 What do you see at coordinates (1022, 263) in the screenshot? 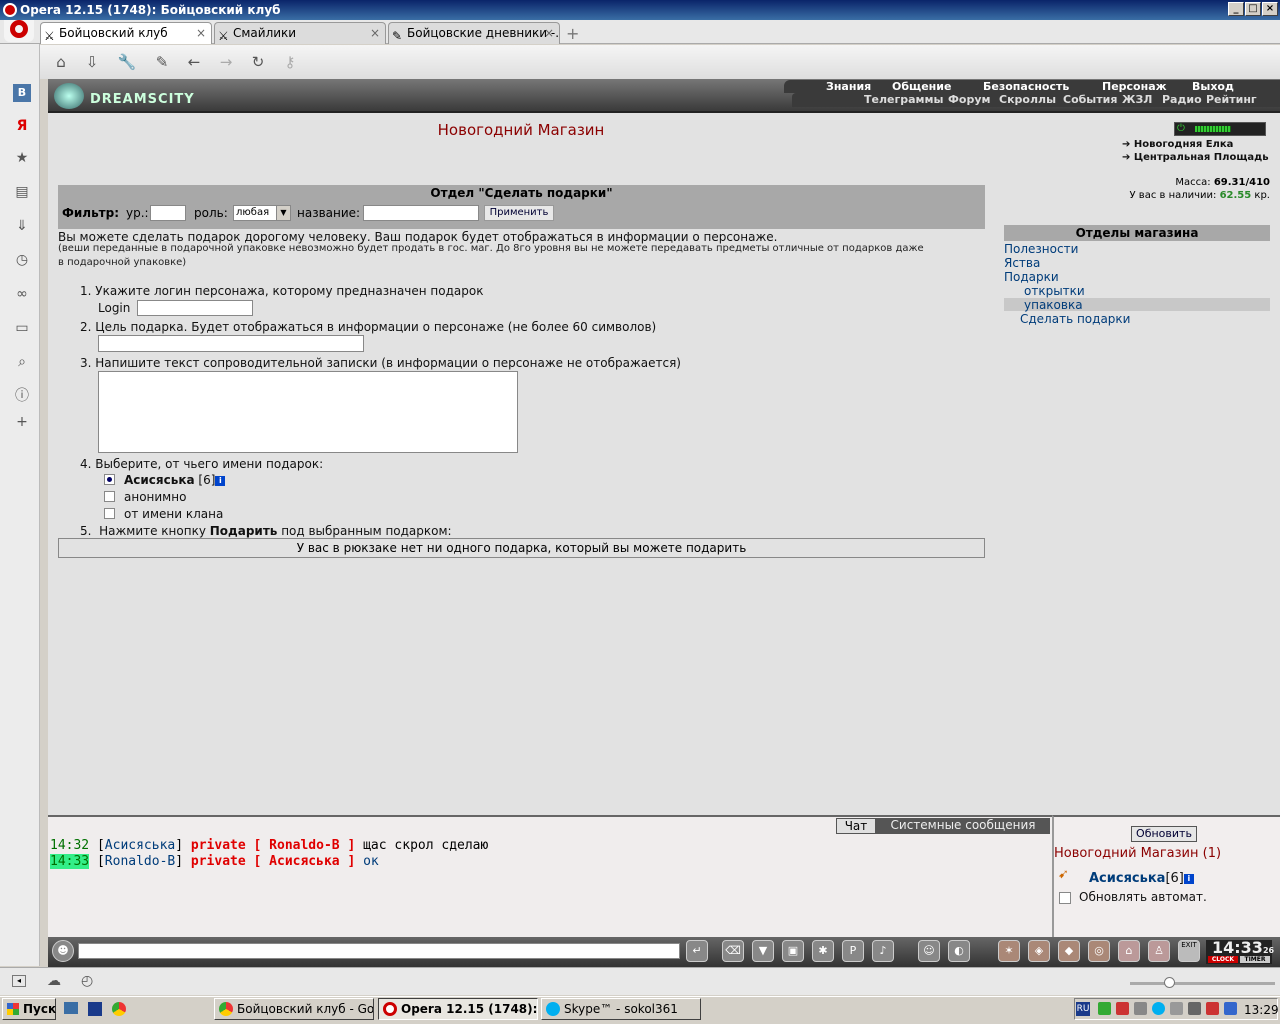
I see `dept-food: Яства` at bounding box center [1022, 263].